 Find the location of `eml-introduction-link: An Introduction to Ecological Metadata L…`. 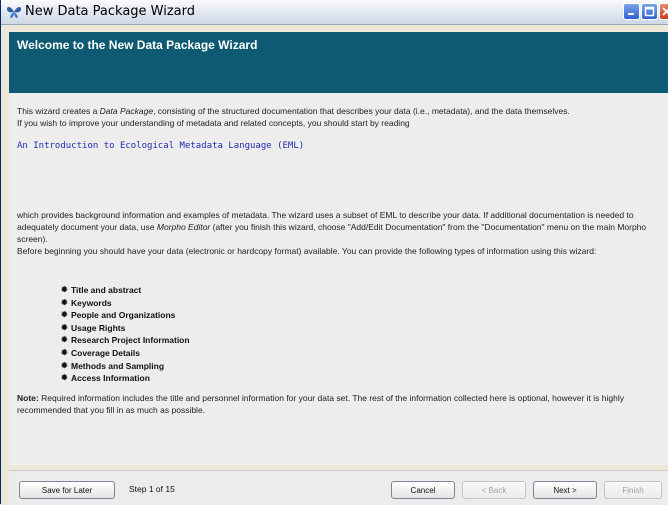

eml-introduction-link: An Introduction to Ecological Metadata L… is located at coordinates (160, 146).